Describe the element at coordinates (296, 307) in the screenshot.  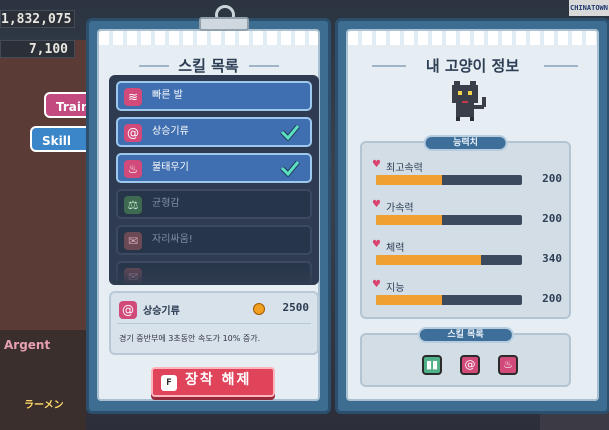
I see `skill-price: 2500` at that location.